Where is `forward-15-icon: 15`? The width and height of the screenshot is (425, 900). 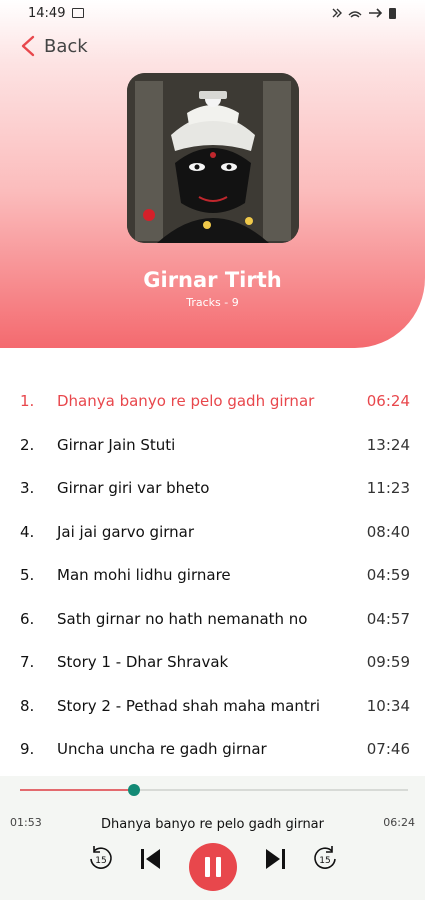 forward-15-icon: 15 is located at coordinates (325, 857).